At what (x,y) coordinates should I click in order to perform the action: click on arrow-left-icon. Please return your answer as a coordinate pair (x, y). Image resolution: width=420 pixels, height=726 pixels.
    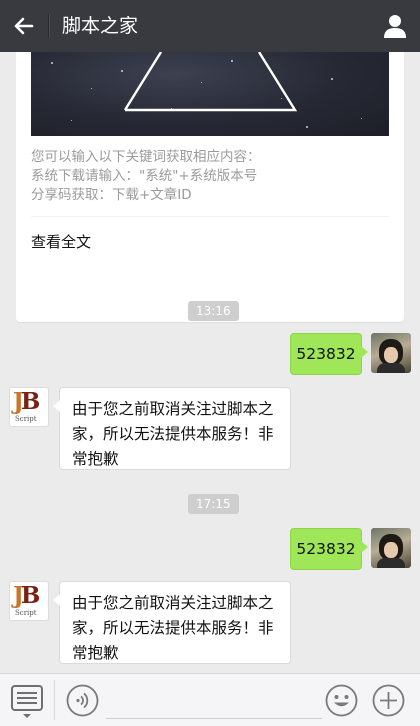
    Looking at the image, I should click on (24, 26).